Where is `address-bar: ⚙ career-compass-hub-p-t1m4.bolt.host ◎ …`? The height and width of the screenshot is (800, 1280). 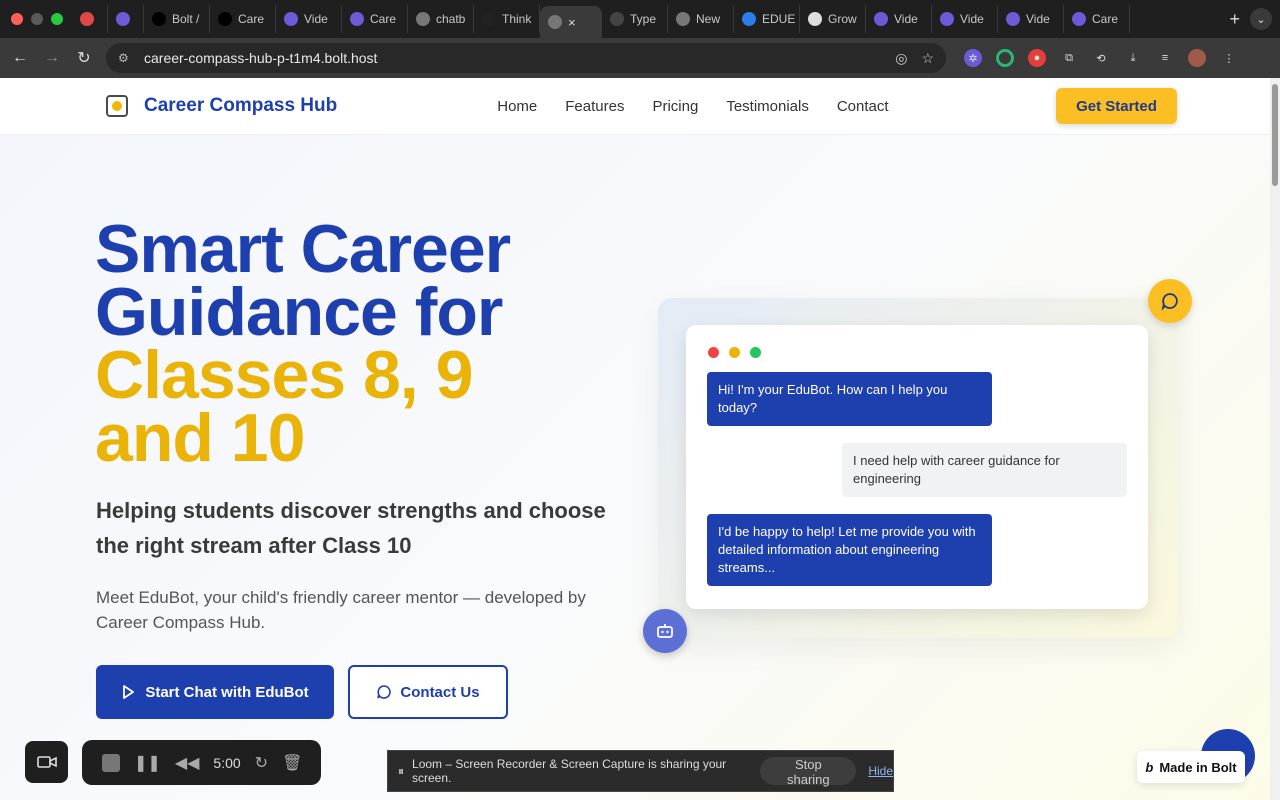
address-bar: ⚙ career-compass-hub-p-t1m4.bolt.host ◎ … is located at coordinates (526, 58).